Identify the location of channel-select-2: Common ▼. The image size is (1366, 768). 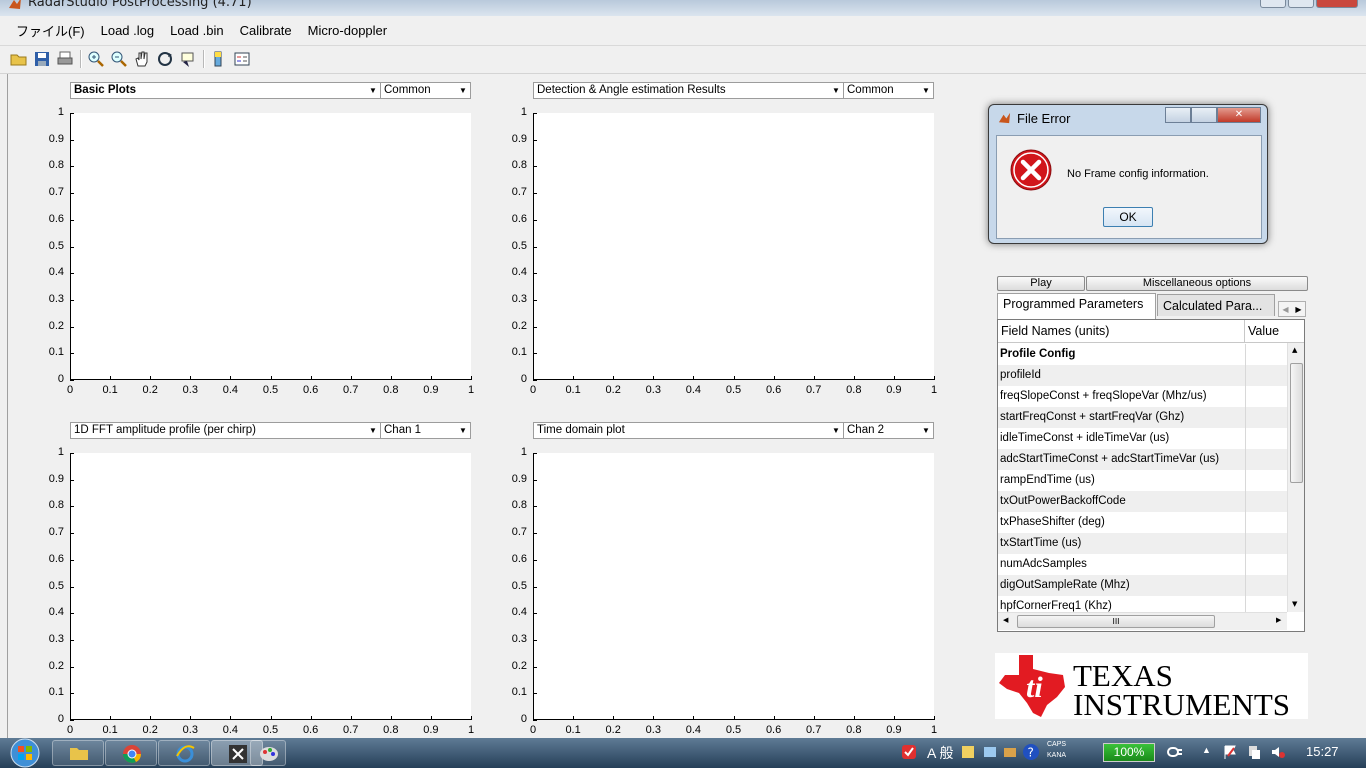
(888, 90).